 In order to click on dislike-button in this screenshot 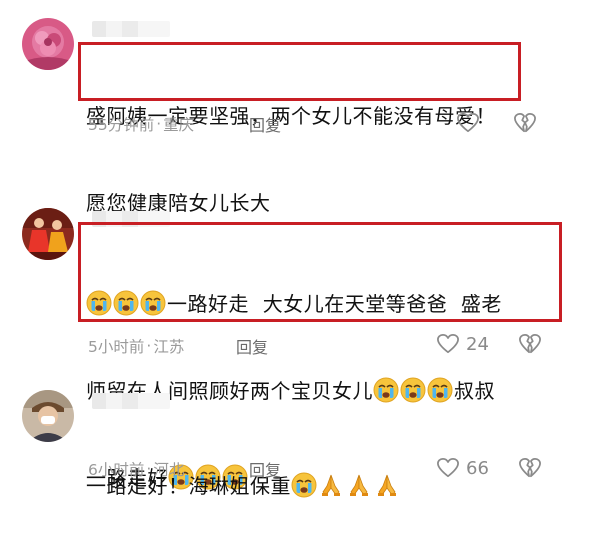, I will do `click(530, 470)`.